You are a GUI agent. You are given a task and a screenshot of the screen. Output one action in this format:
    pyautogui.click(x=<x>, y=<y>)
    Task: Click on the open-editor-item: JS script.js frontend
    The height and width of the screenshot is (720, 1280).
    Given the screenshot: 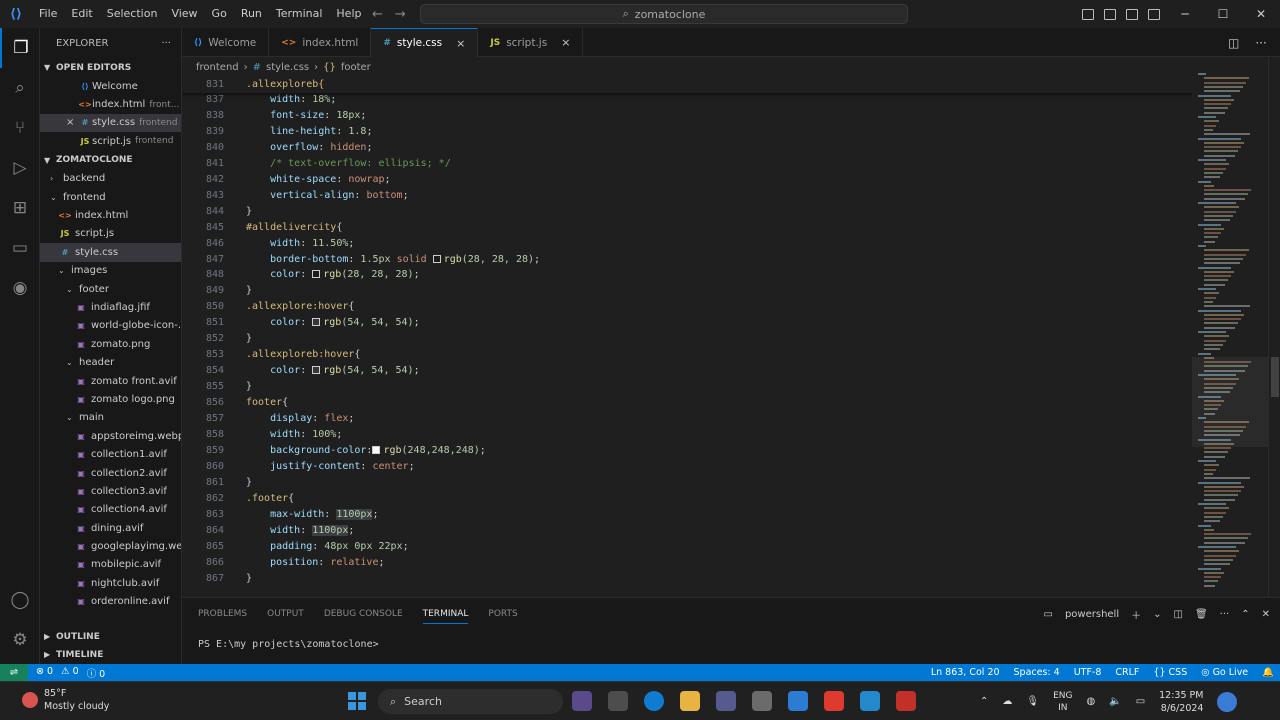 What is the action you would take?
    pyautogui.click(x=110, y=141)
    